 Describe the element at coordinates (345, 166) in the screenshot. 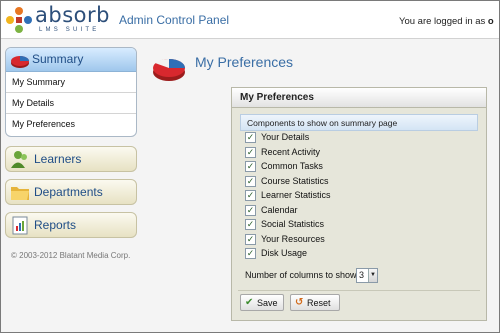

I see `component-row-common-tasks: ✓ Common Tasks` at that location.